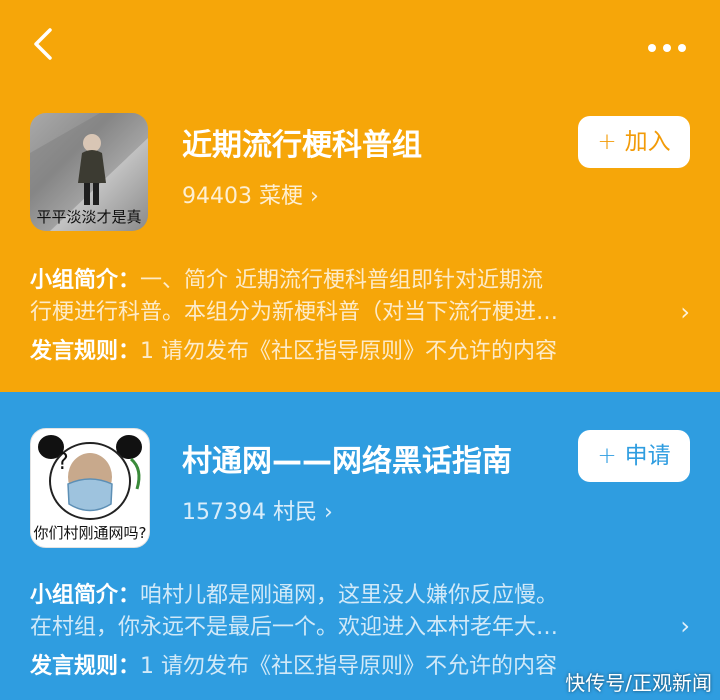  What do you see at coordinates (647, 456) in the screenshot?
I see `apply-button-label: 申请` at bounding box center [647, 456].